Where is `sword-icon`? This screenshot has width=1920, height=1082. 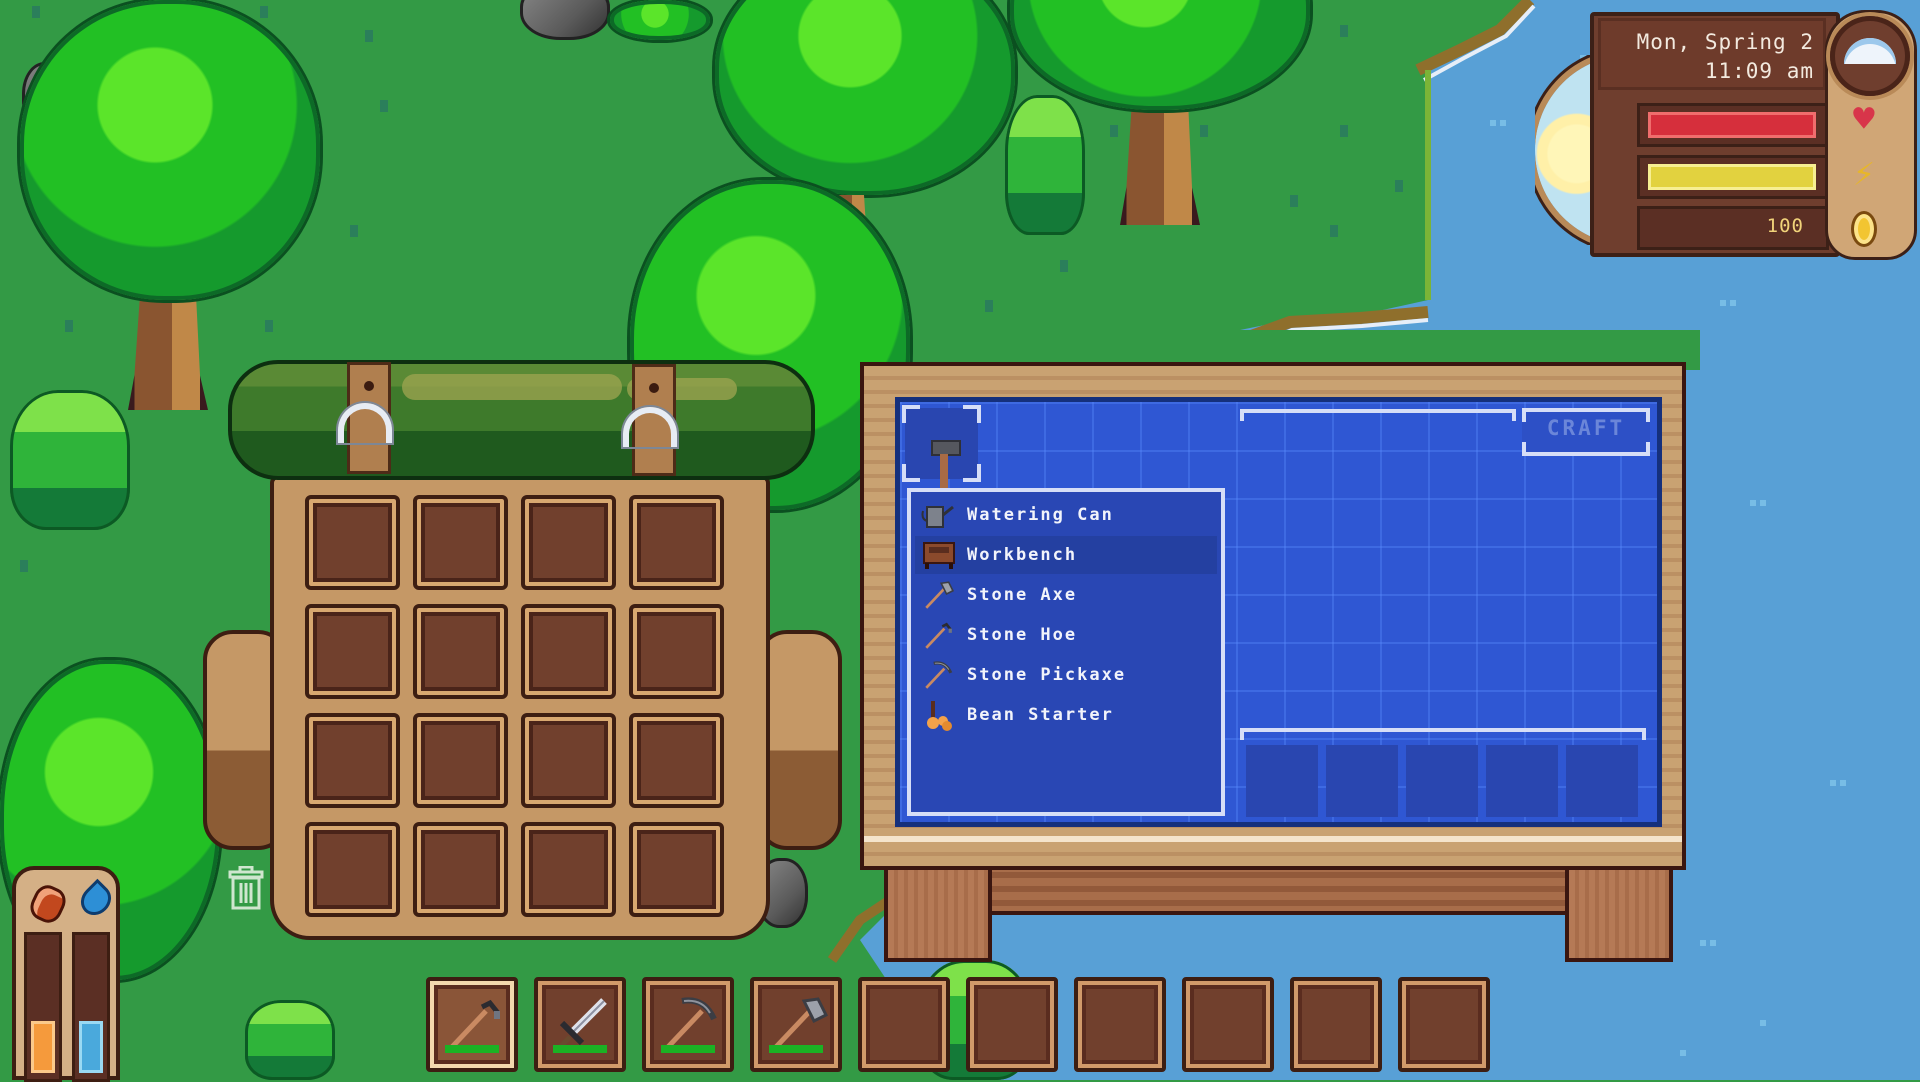 sword-icon is located at coordinates (582, 1023).